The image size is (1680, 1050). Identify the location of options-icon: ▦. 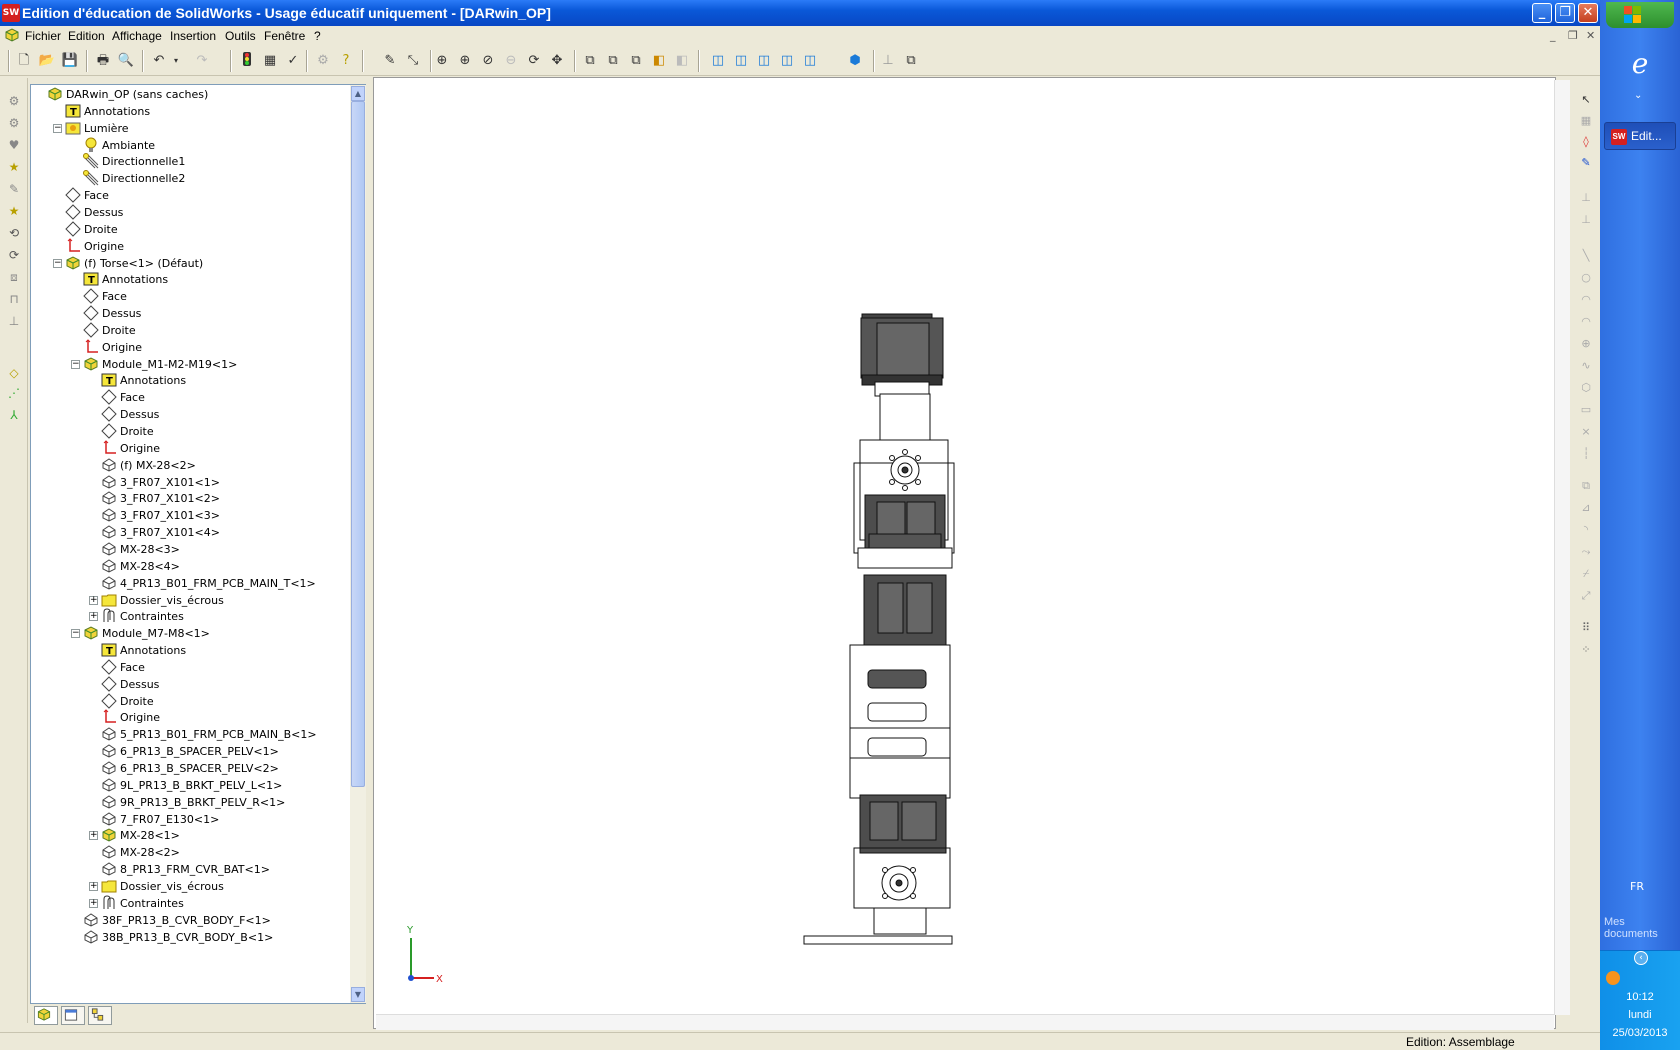
(270, 61).